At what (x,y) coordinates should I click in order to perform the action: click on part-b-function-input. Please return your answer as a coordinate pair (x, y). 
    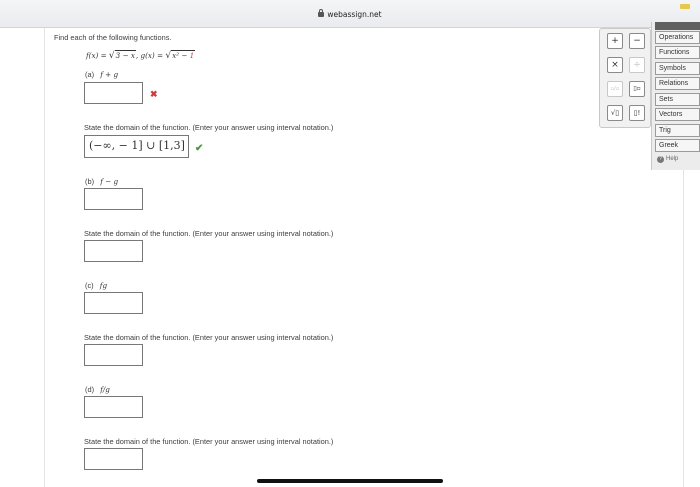
    Looking at the image, I should click on (113, 199).